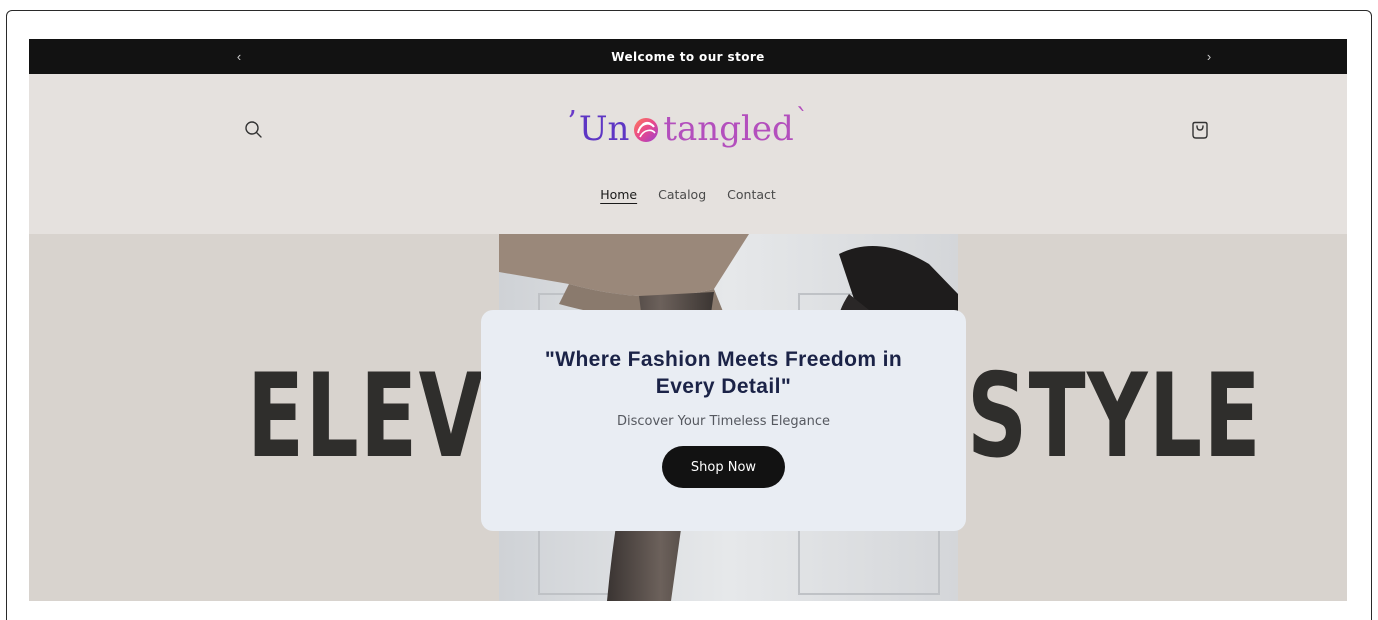  I want to click on nav-item-home: Home, so click(618, 197).